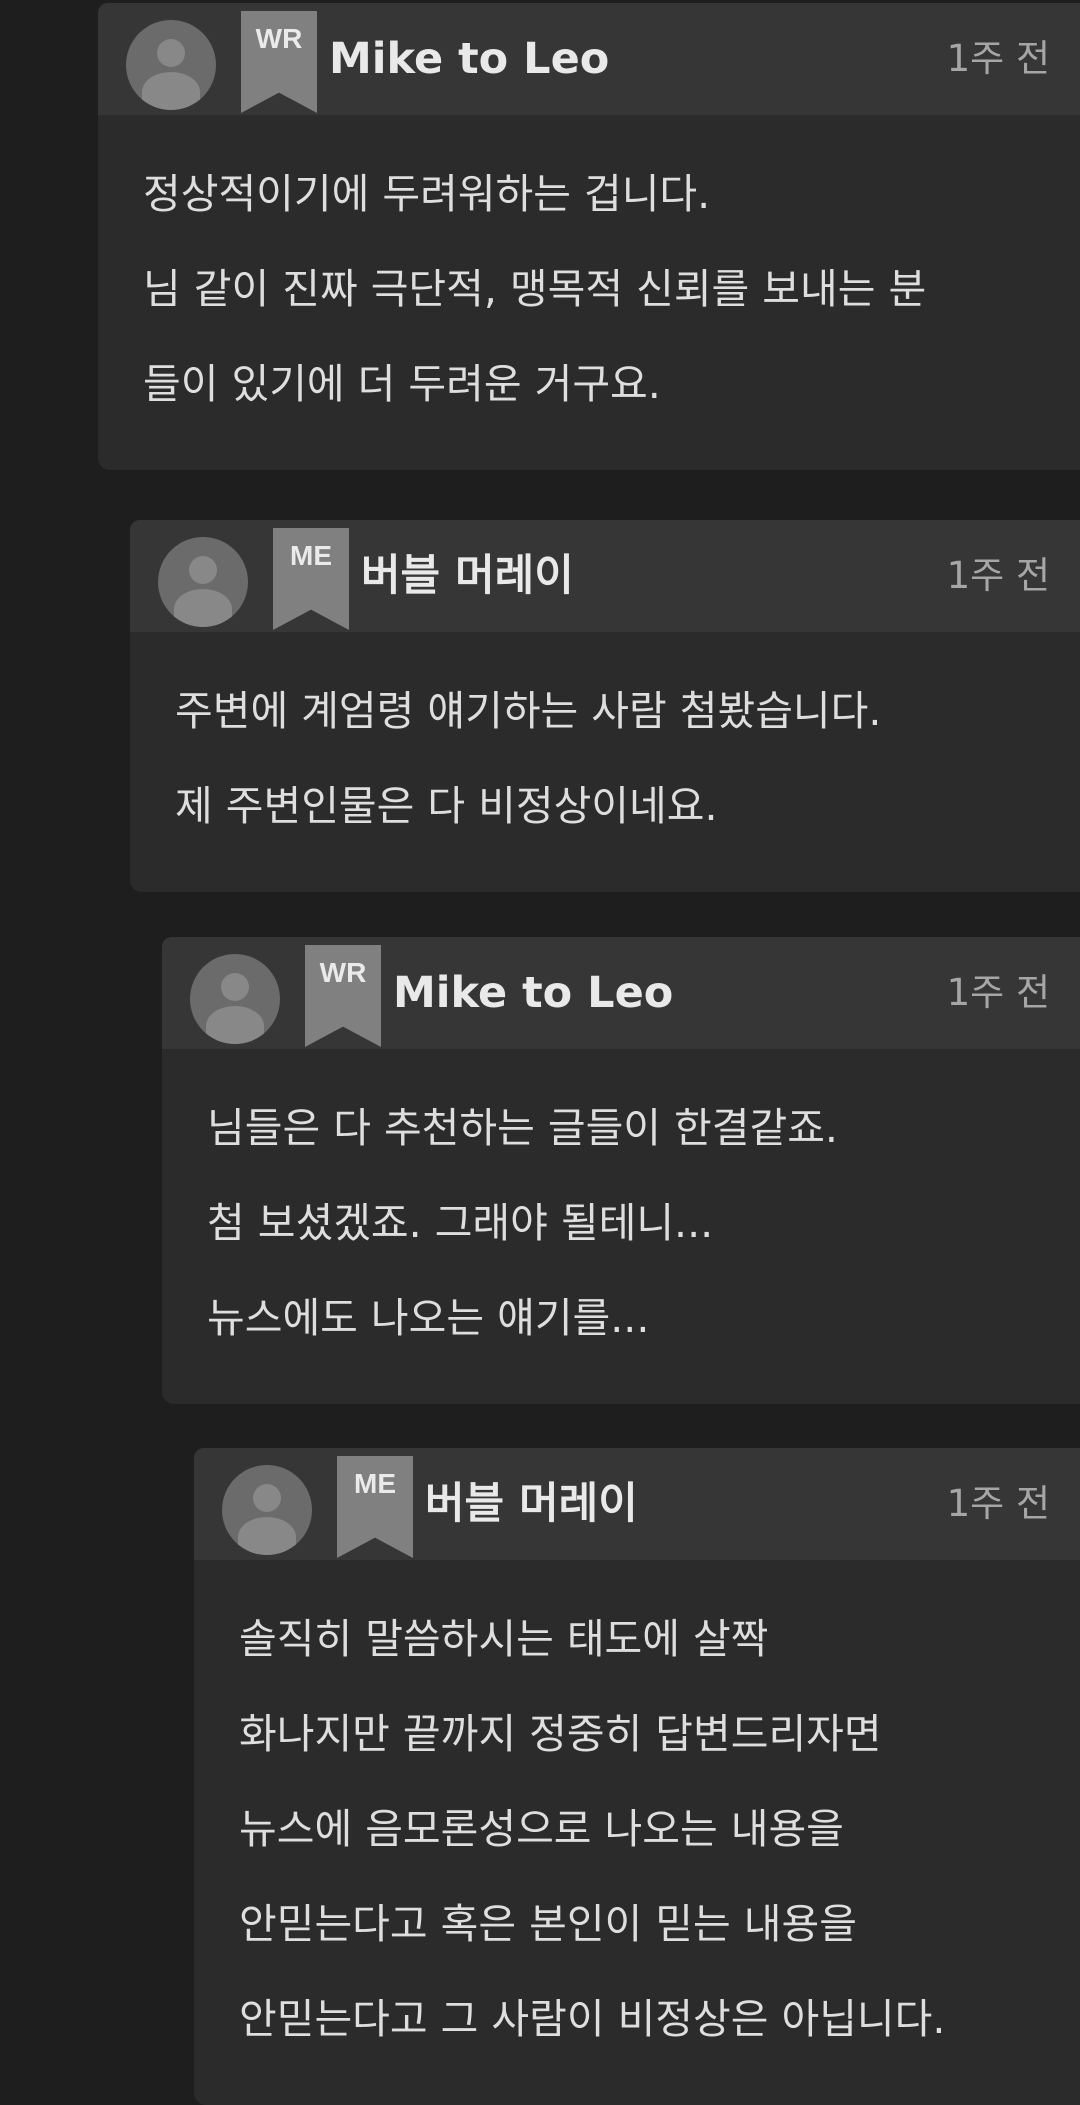 The height and width of the screenshot is (2105, 1080). What do you see at coordinates (427, 194) in the screenshot?
I see `comment-text-line: 정상적이기에 두려워하는 겁니다.` at bounding box center [427, 194].